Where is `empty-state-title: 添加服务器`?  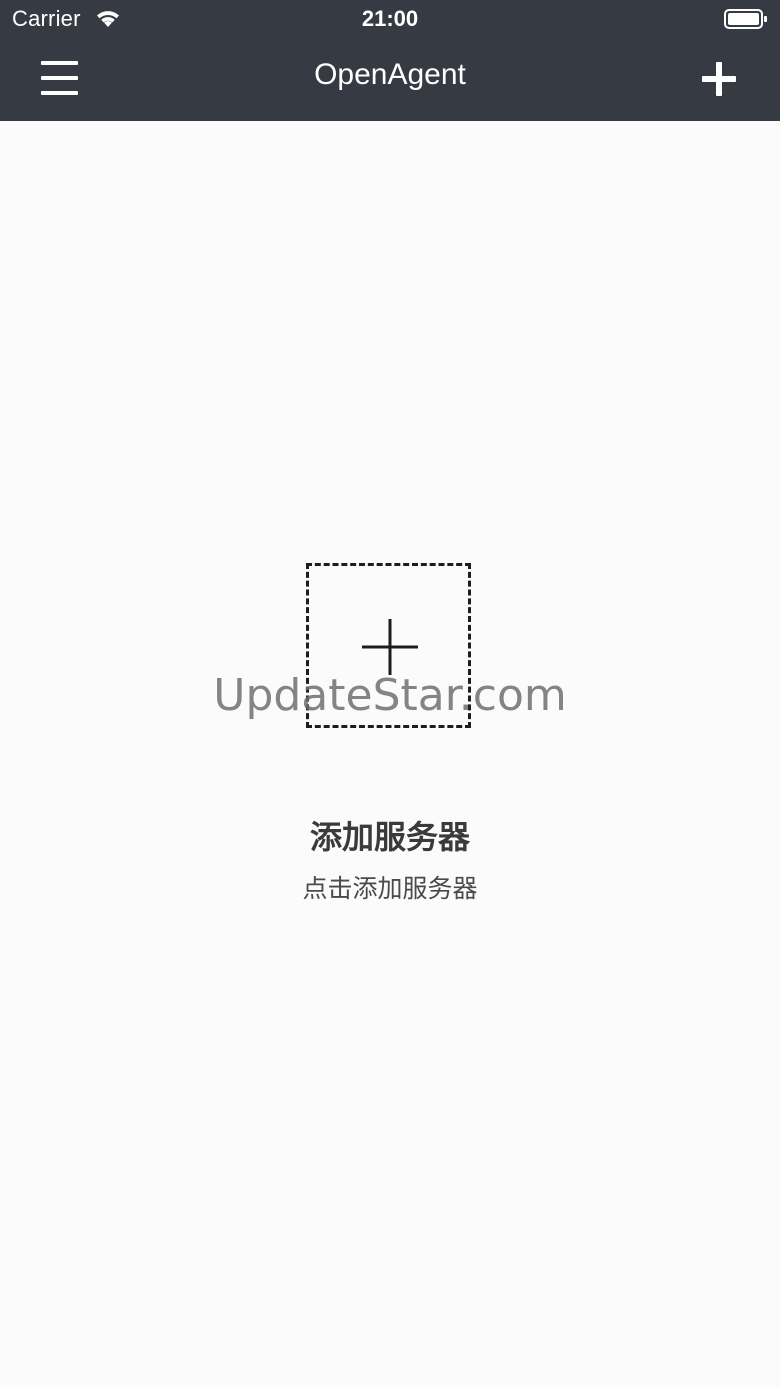
empty-state-title: 添加服务器 is located at coordinates (389, 837).